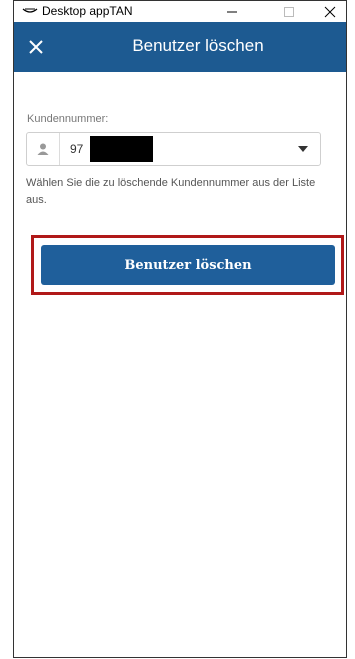 This screenshot has height=659, width=355. Describe the element at coordinates (289, 11) in the screenshot. I see `maximize-icon` at that location.